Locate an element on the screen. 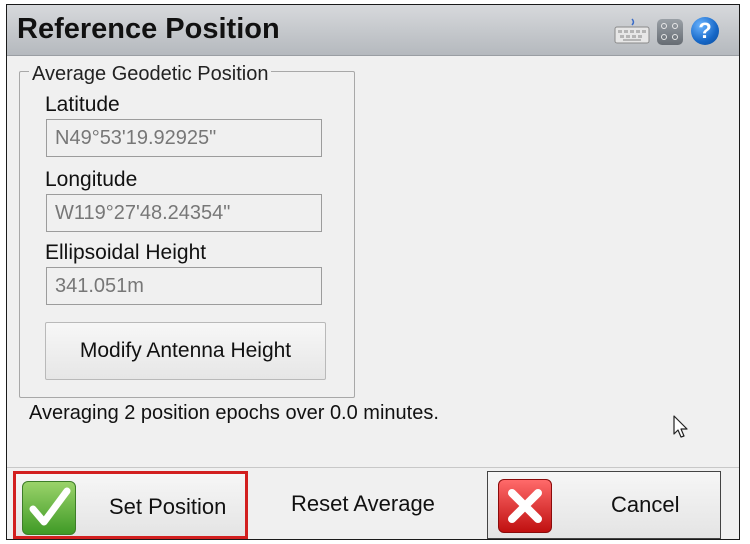 This screenshot has width=750, height=544. ellipsoidal-height-label: Ellipsoidal Height is located at coordinates (126, 252).